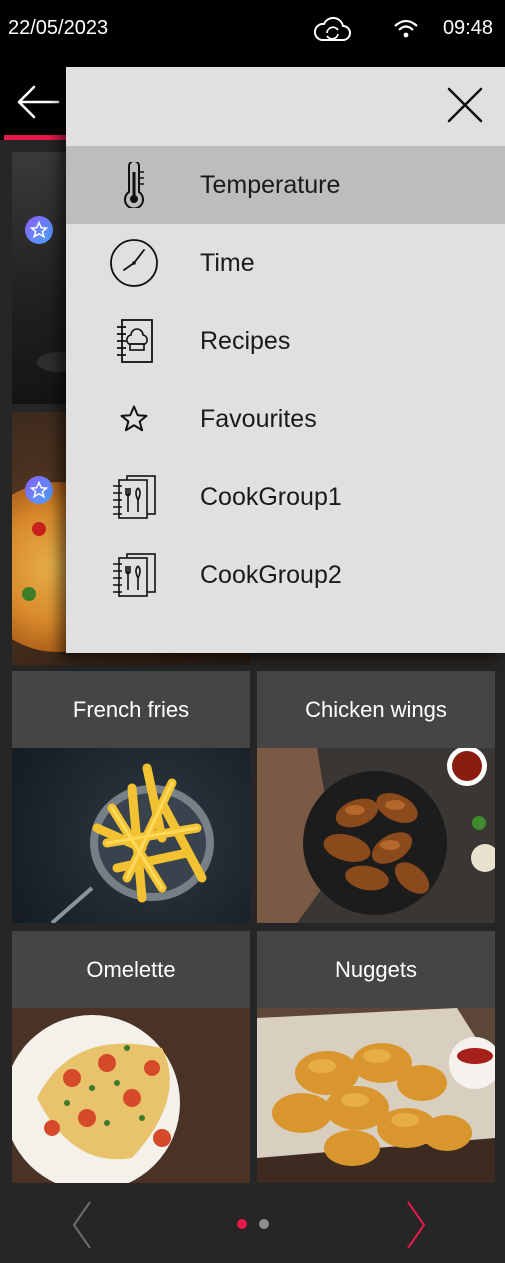 This screenshot has height=1263, width=505. What do you see at coordinates (227, 263) in the screenshot?
I see `menu-item-label: Time` at bounding box center [227, 263].